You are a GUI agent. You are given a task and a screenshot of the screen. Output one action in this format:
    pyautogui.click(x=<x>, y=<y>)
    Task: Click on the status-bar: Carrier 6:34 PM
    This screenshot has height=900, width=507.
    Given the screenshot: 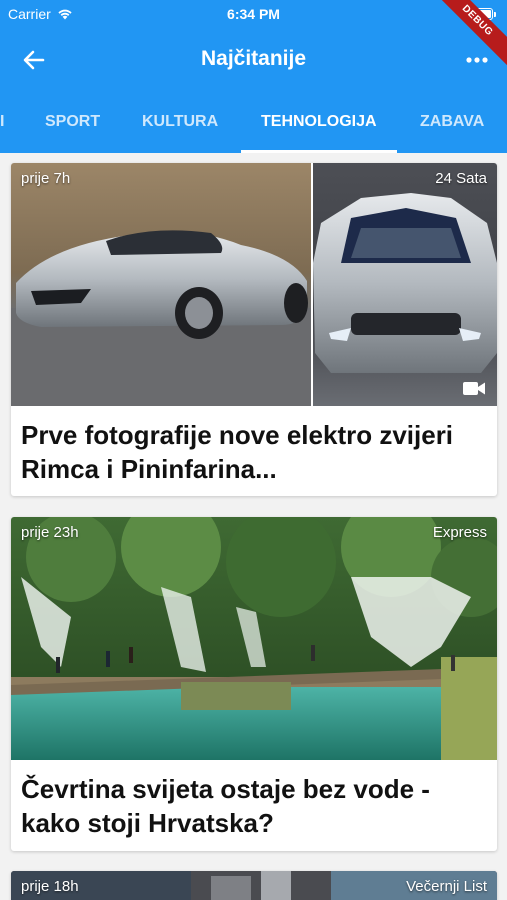 What is the action you would take?
    pyautogui.click(x=253, y=14)
    